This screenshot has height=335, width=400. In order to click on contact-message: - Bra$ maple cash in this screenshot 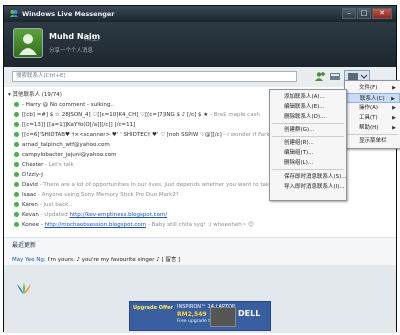, I will do `click(234, 115)`.